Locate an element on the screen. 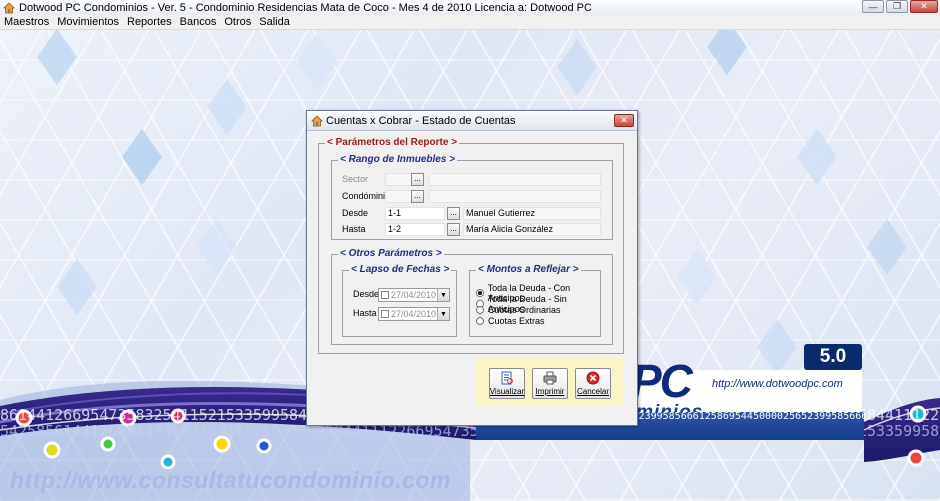 Image resolution: width=940 pixels, height=501 pixels. cancel-icon is located at coordinates (593, 378).